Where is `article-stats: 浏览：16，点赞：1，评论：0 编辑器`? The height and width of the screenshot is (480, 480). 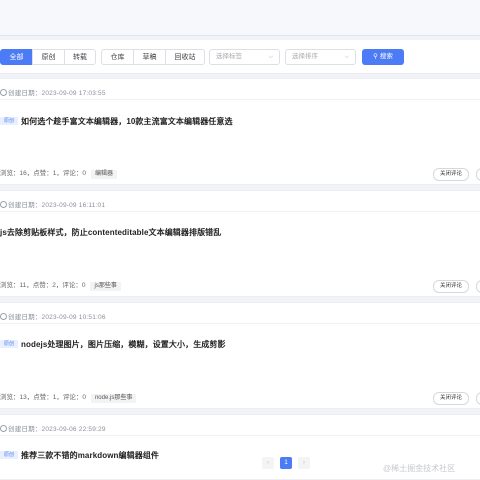
article-stats: 浏览：16，点赞：1，评论：0 编辑器 is located at coordinates (58, 174).